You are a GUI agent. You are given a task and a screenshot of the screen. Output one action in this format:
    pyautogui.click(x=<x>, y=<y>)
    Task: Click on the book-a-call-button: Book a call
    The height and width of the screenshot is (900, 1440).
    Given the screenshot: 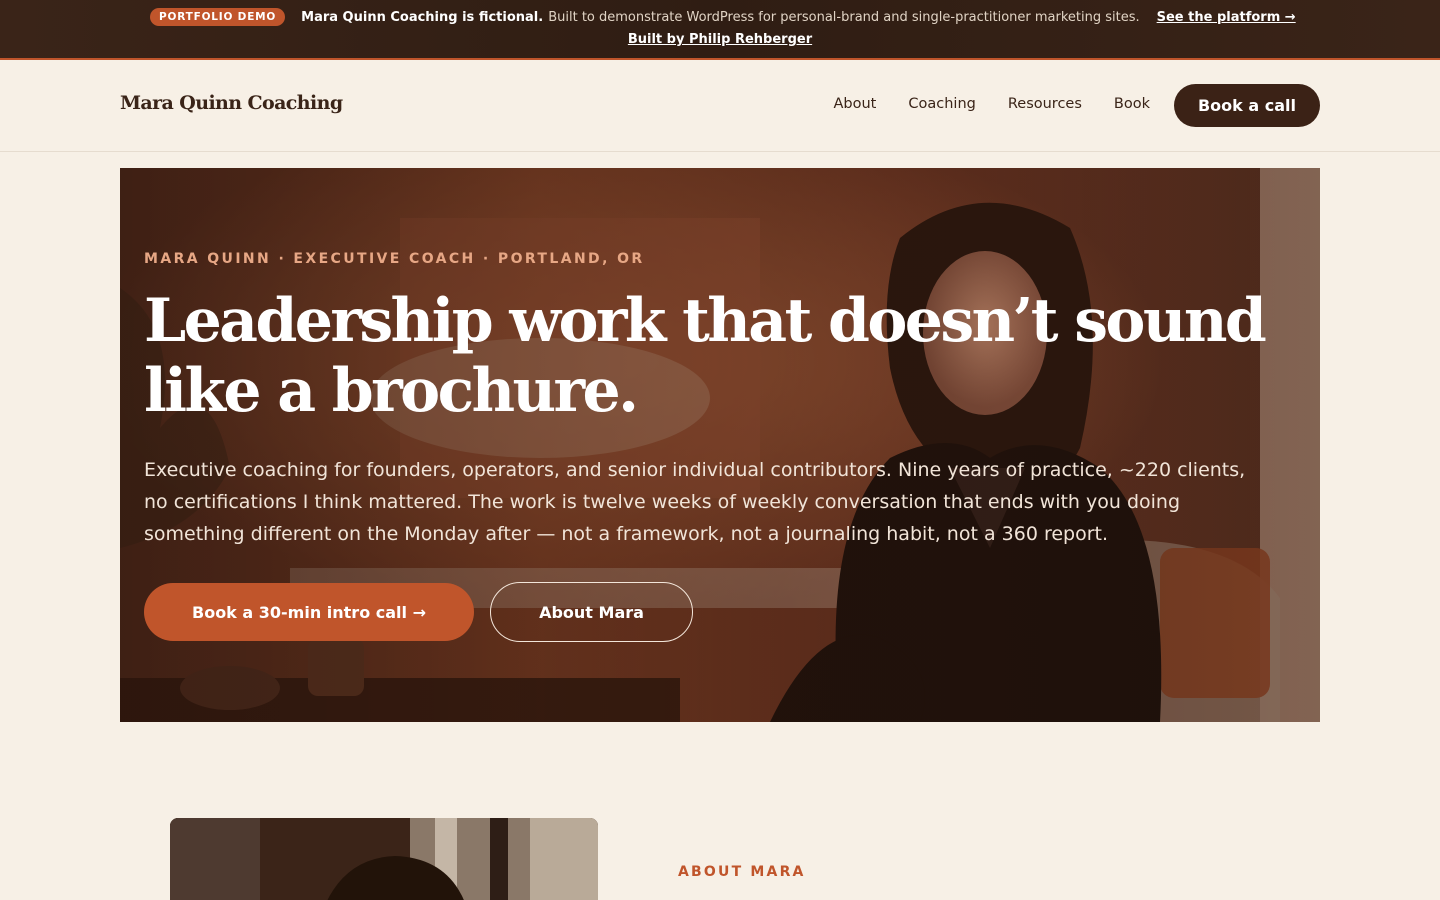 What is the action you would take?
    pyautogui.click(x=1247, y=105)
    